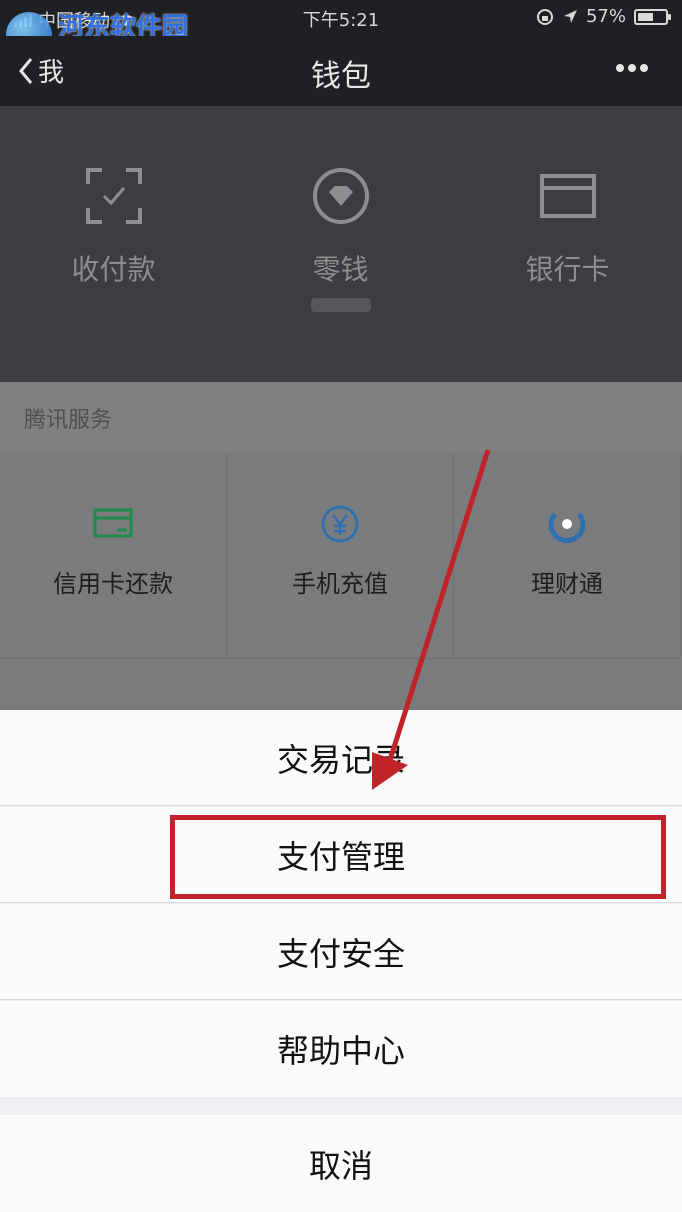 The image size is (682, 1212). Describe the element at coordinates (113, 227) in the screenshot. I see `wallet-item-pay: 收付款` at that location.